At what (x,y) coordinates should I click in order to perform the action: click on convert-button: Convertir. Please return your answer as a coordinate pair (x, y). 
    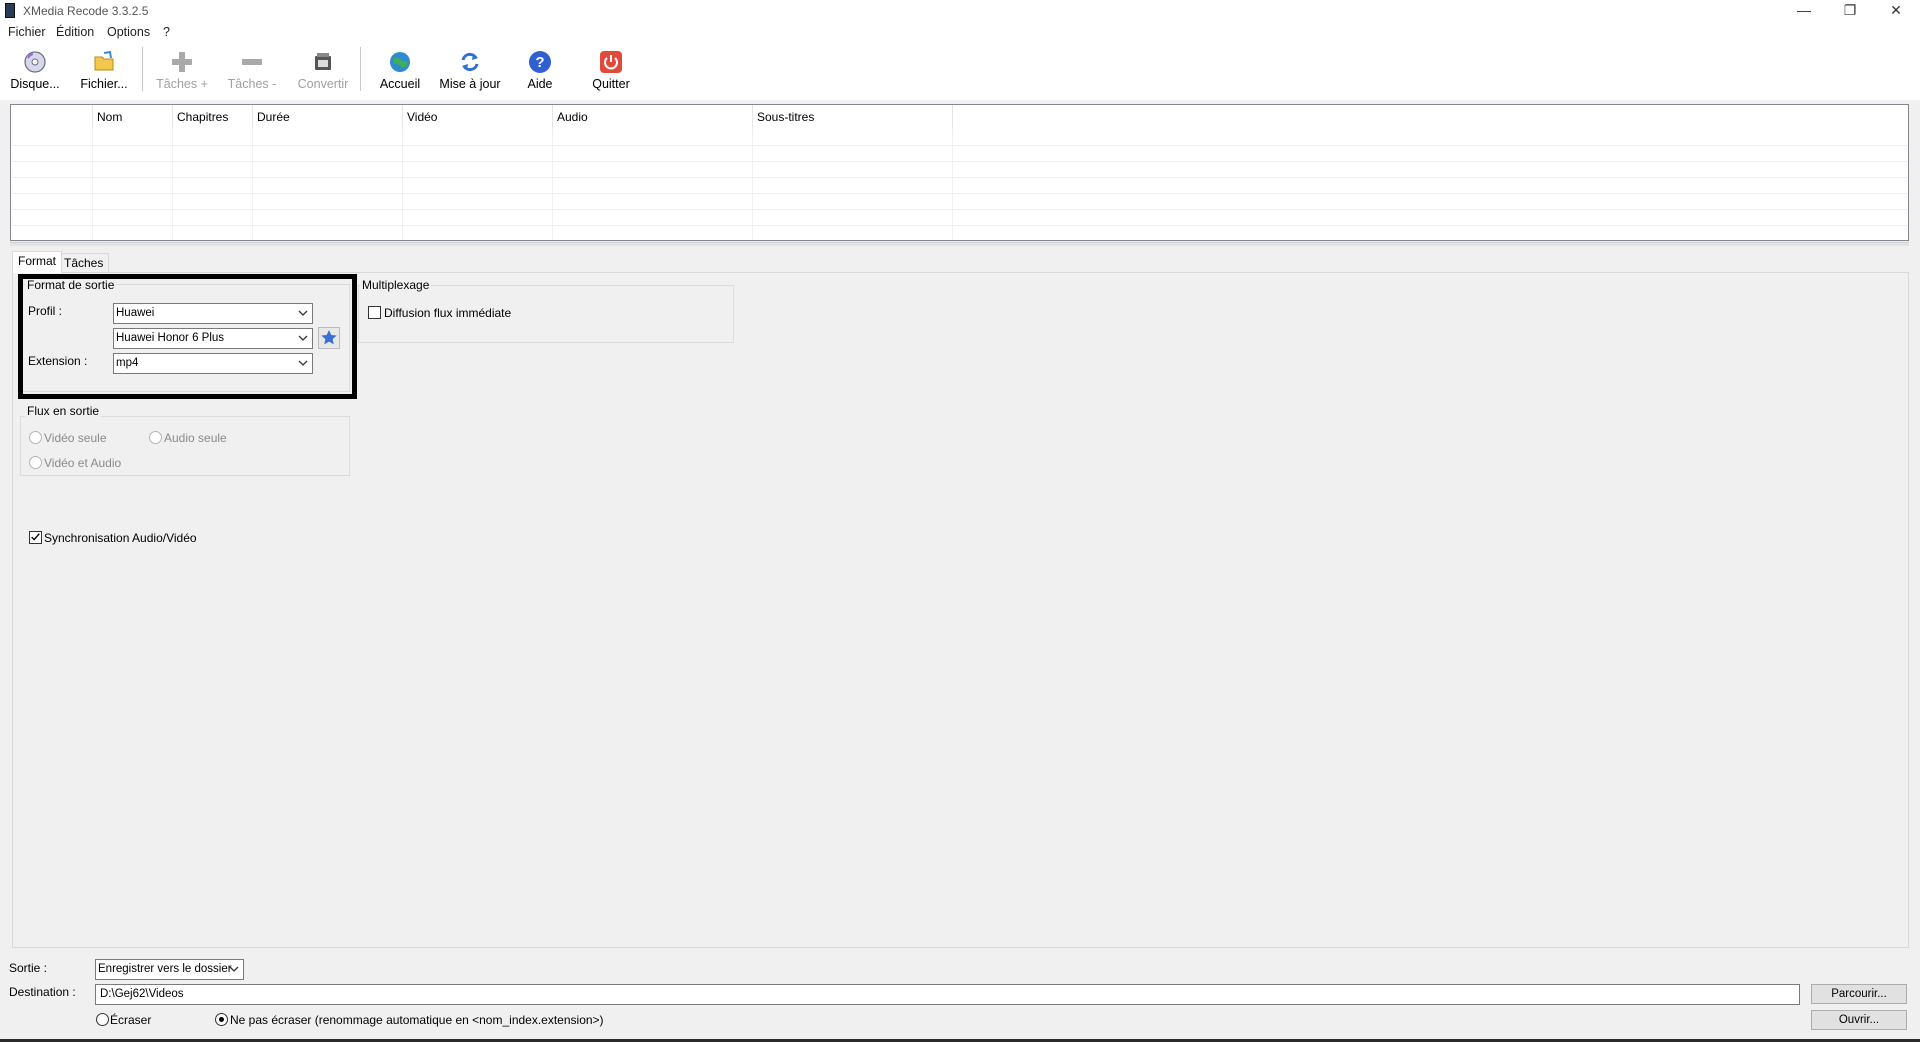
    Looking at the image, I should click on (323, 71).